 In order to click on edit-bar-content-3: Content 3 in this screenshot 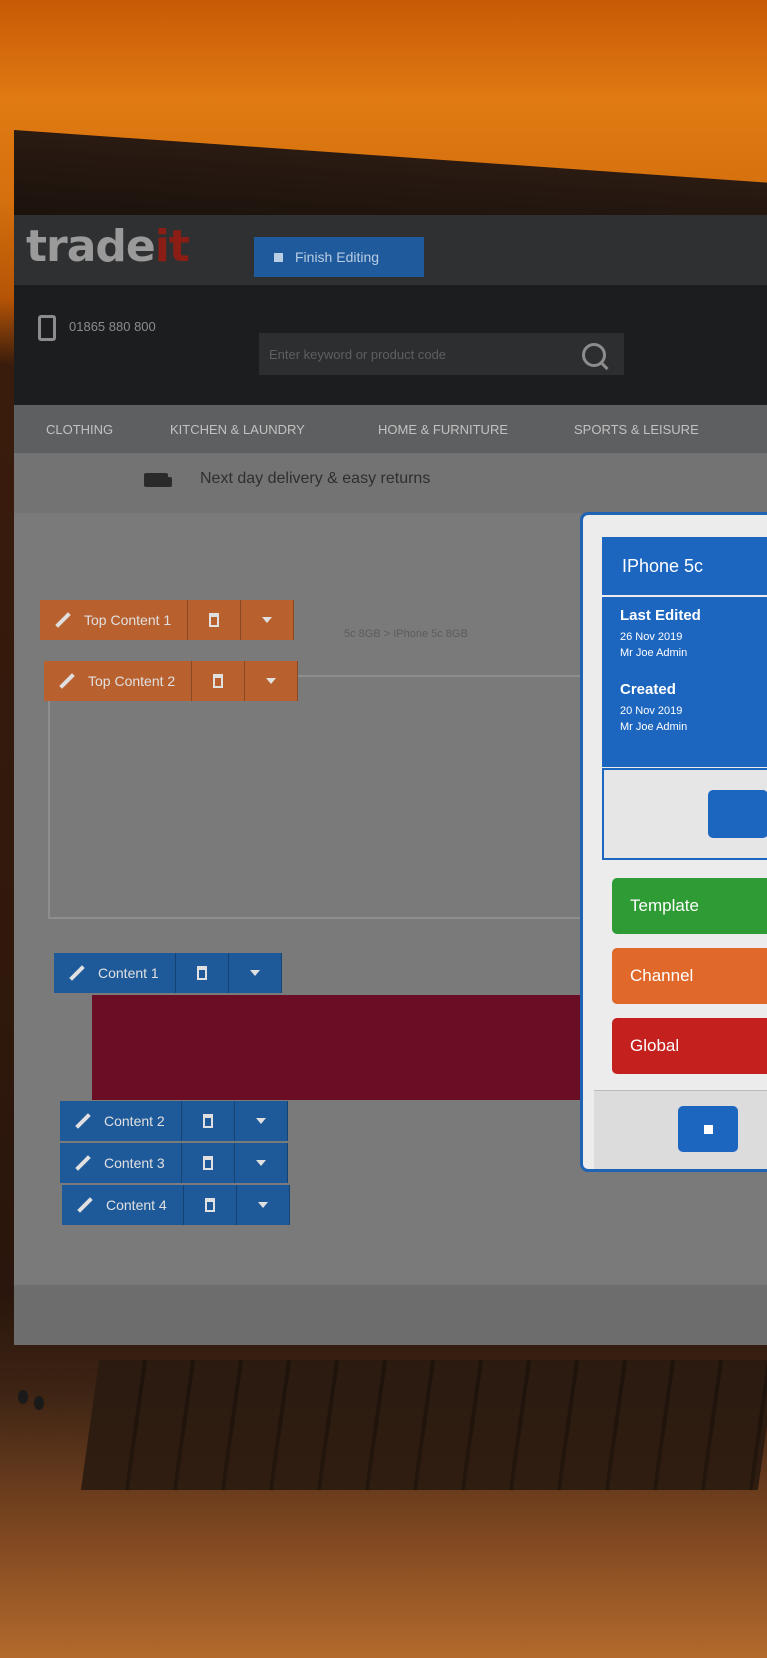, I will do `click(174, 1163)`.